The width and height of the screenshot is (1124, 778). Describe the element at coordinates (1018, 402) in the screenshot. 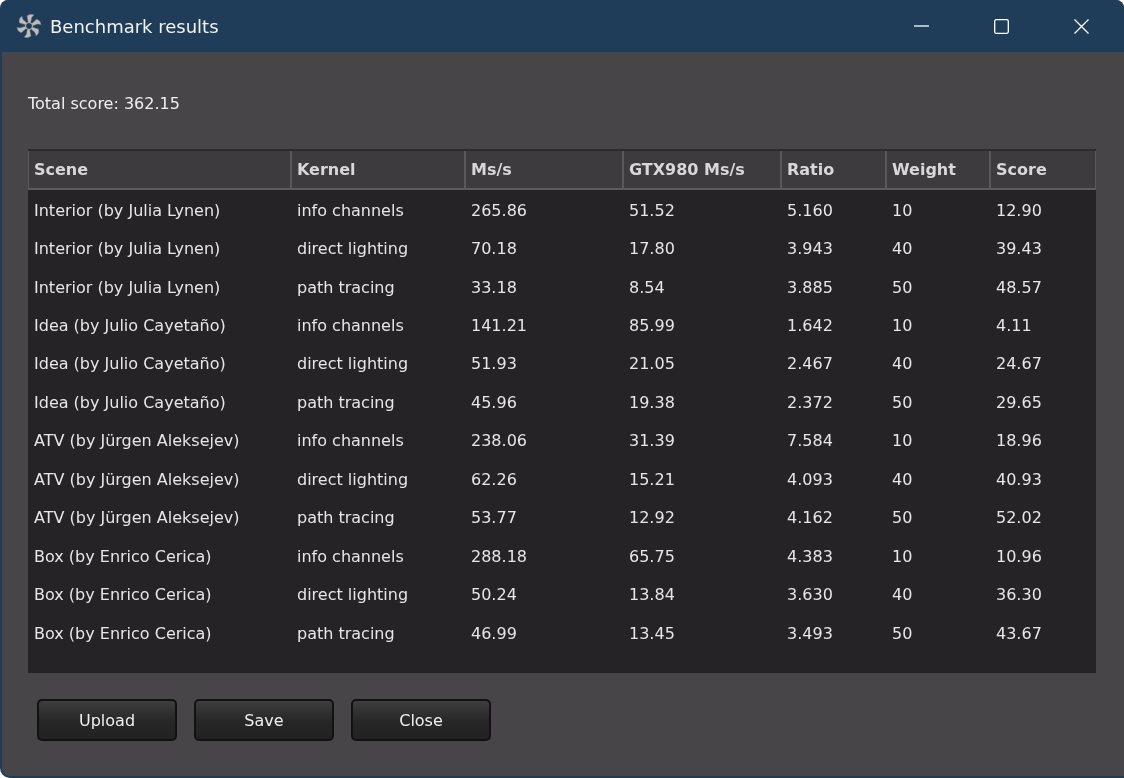

I see `table-cell-text: 29.65` at that location.